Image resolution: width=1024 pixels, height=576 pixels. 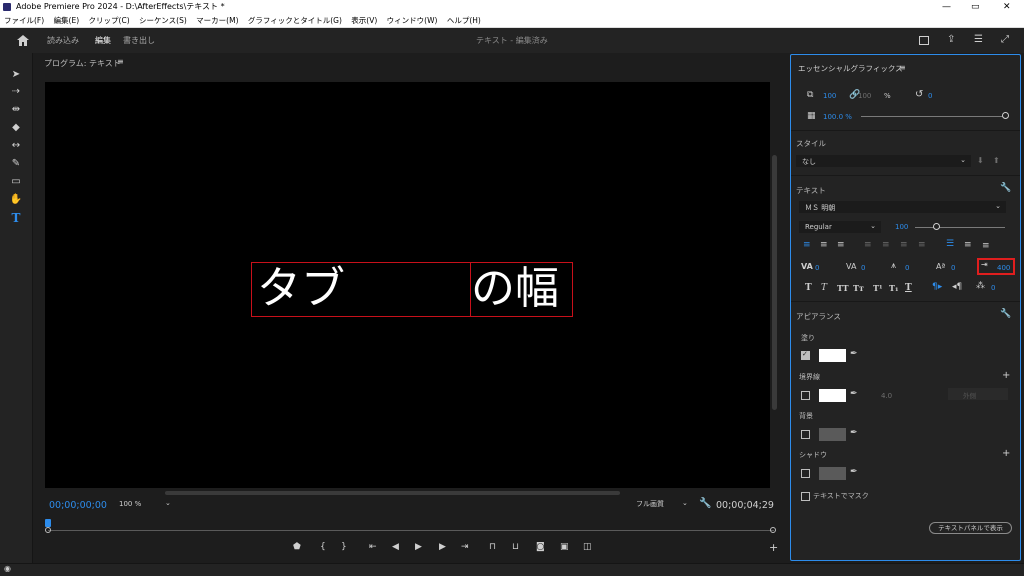 What do you see at coordinates (109, 20) in the screenshot?
I see `menu-clip: クリップ(C)` at bounding box center [109, 20].